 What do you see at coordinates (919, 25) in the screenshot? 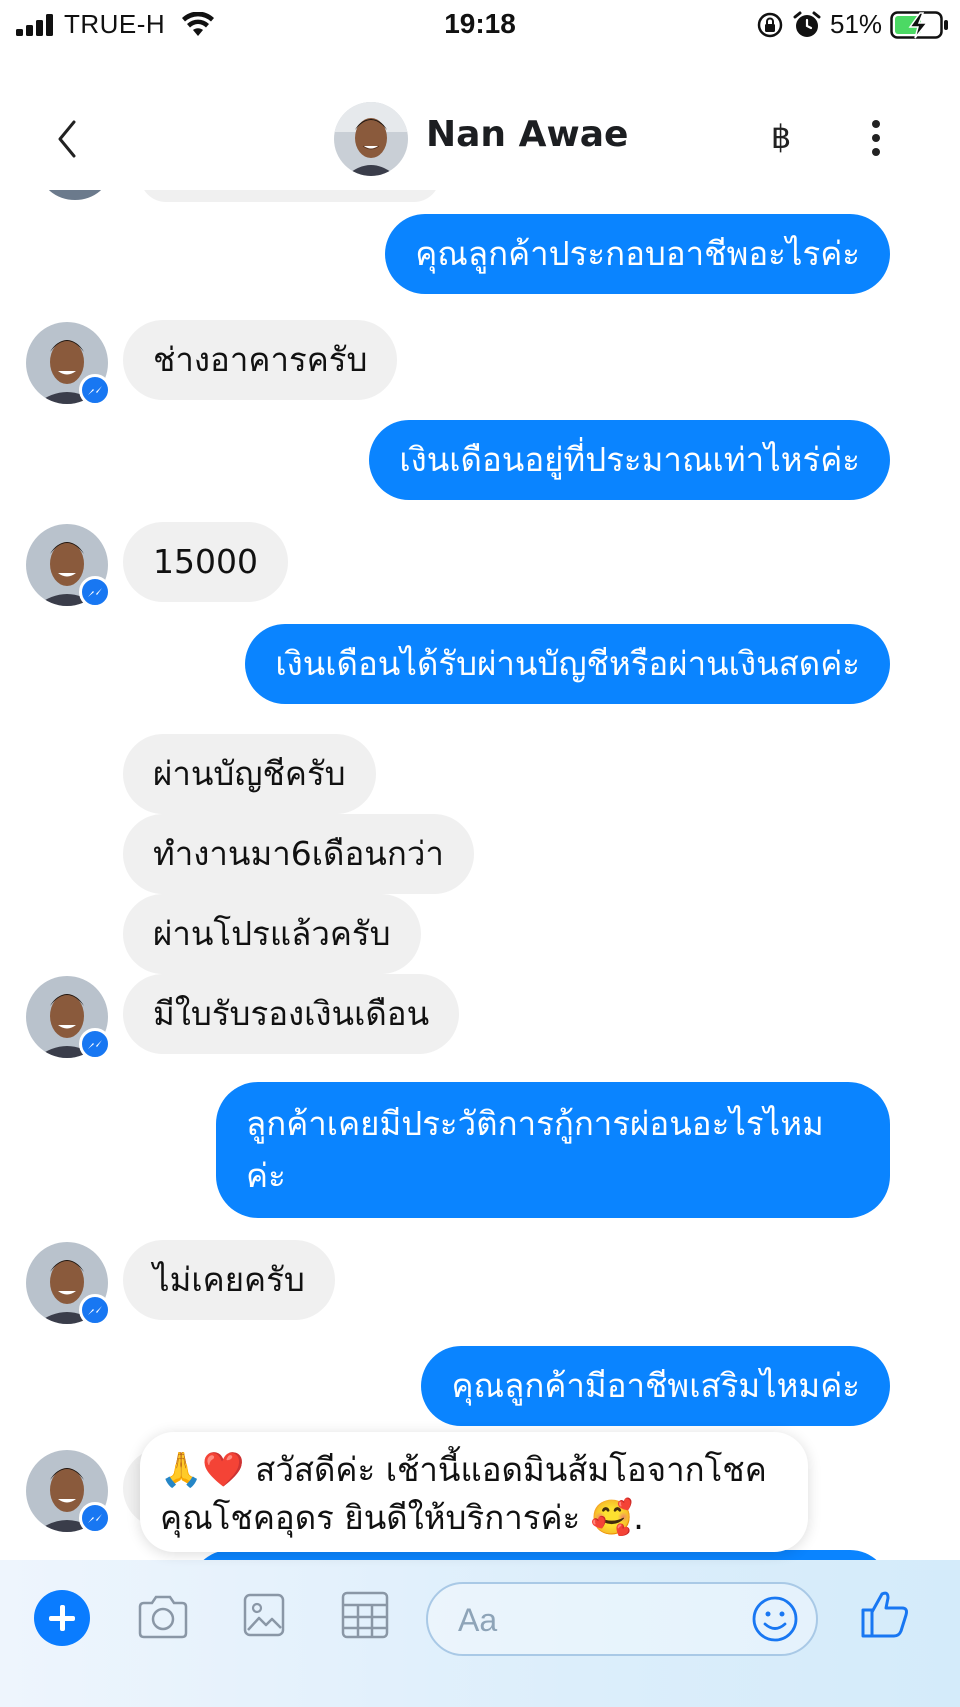
I see `battery-charging-icon` at bounding box center [919, 25].